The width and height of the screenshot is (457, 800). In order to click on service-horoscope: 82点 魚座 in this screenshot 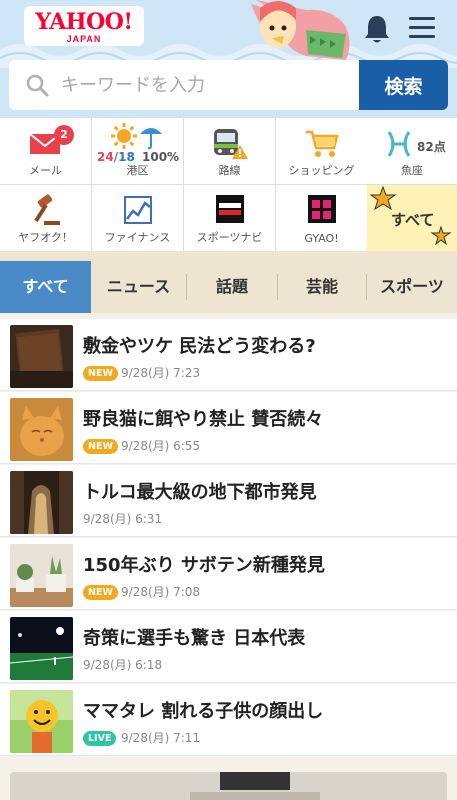, I will do `click(412, 151)`.